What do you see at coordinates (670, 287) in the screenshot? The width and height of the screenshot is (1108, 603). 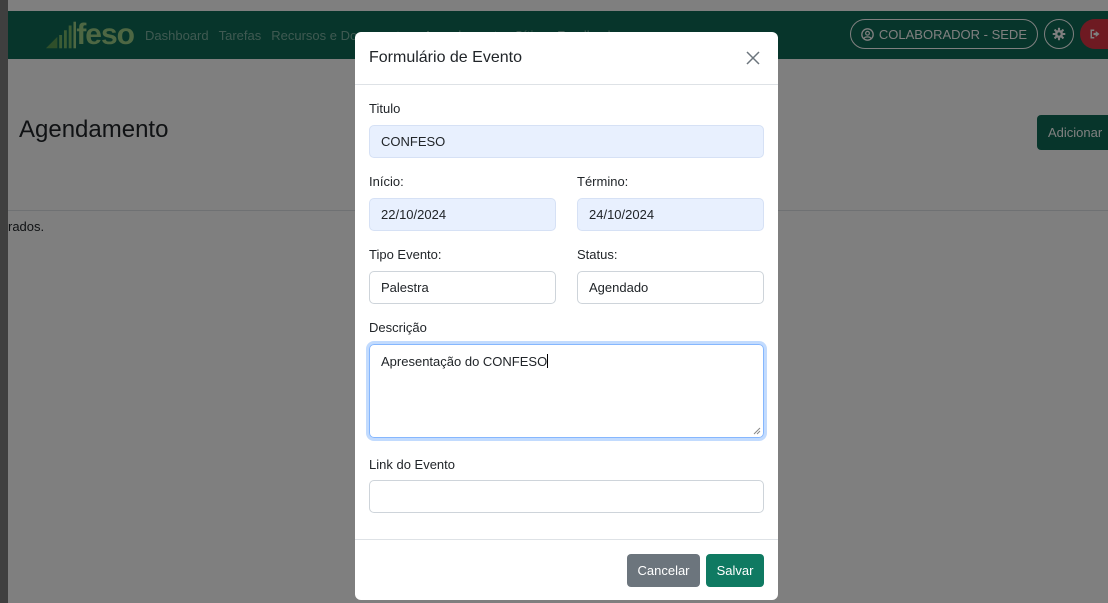 I see `status-select: Agendado` at bounding box center [670, 287].